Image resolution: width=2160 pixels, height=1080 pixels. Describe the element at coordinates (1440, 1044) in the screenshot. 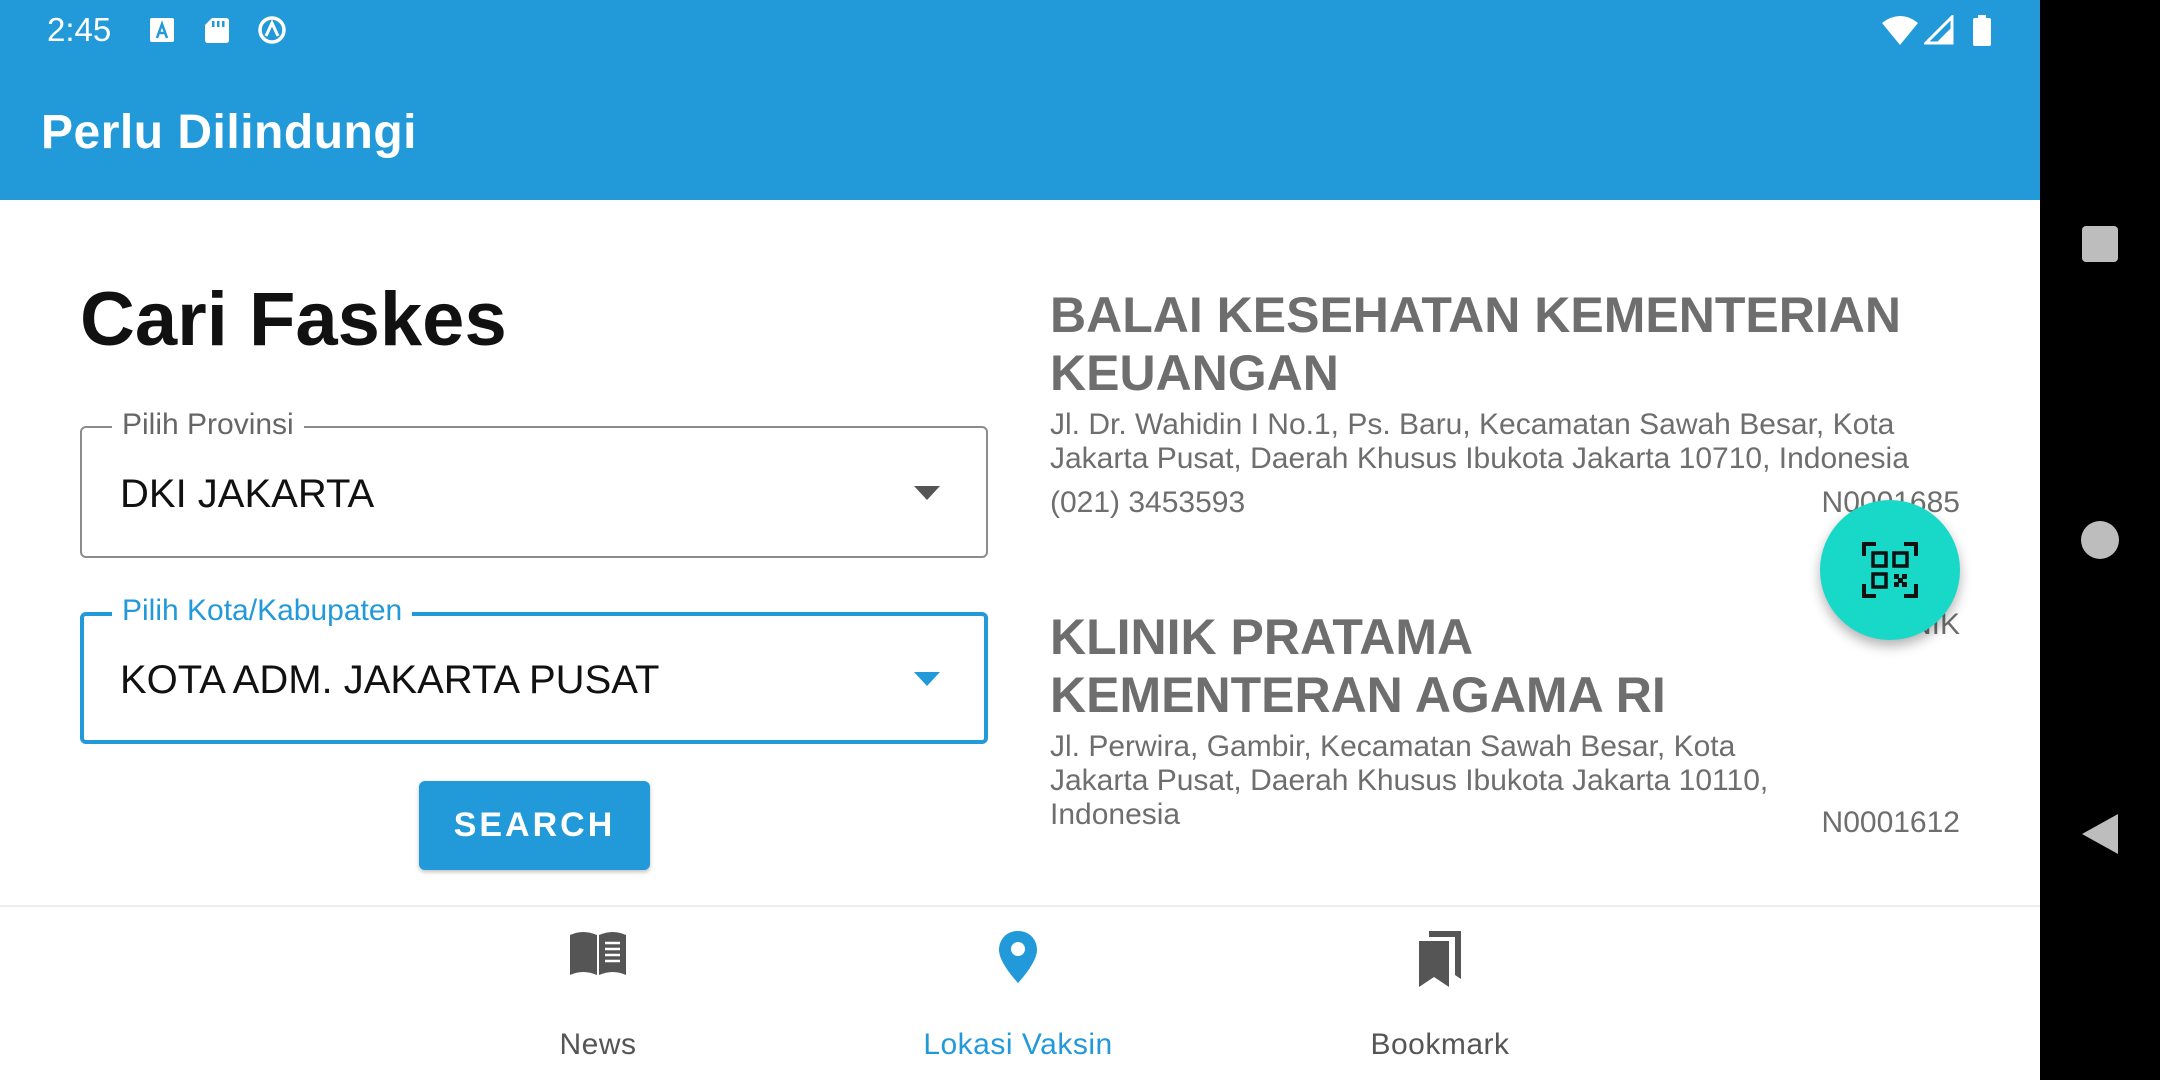

I see `nav-label: Bookmark` at that location.